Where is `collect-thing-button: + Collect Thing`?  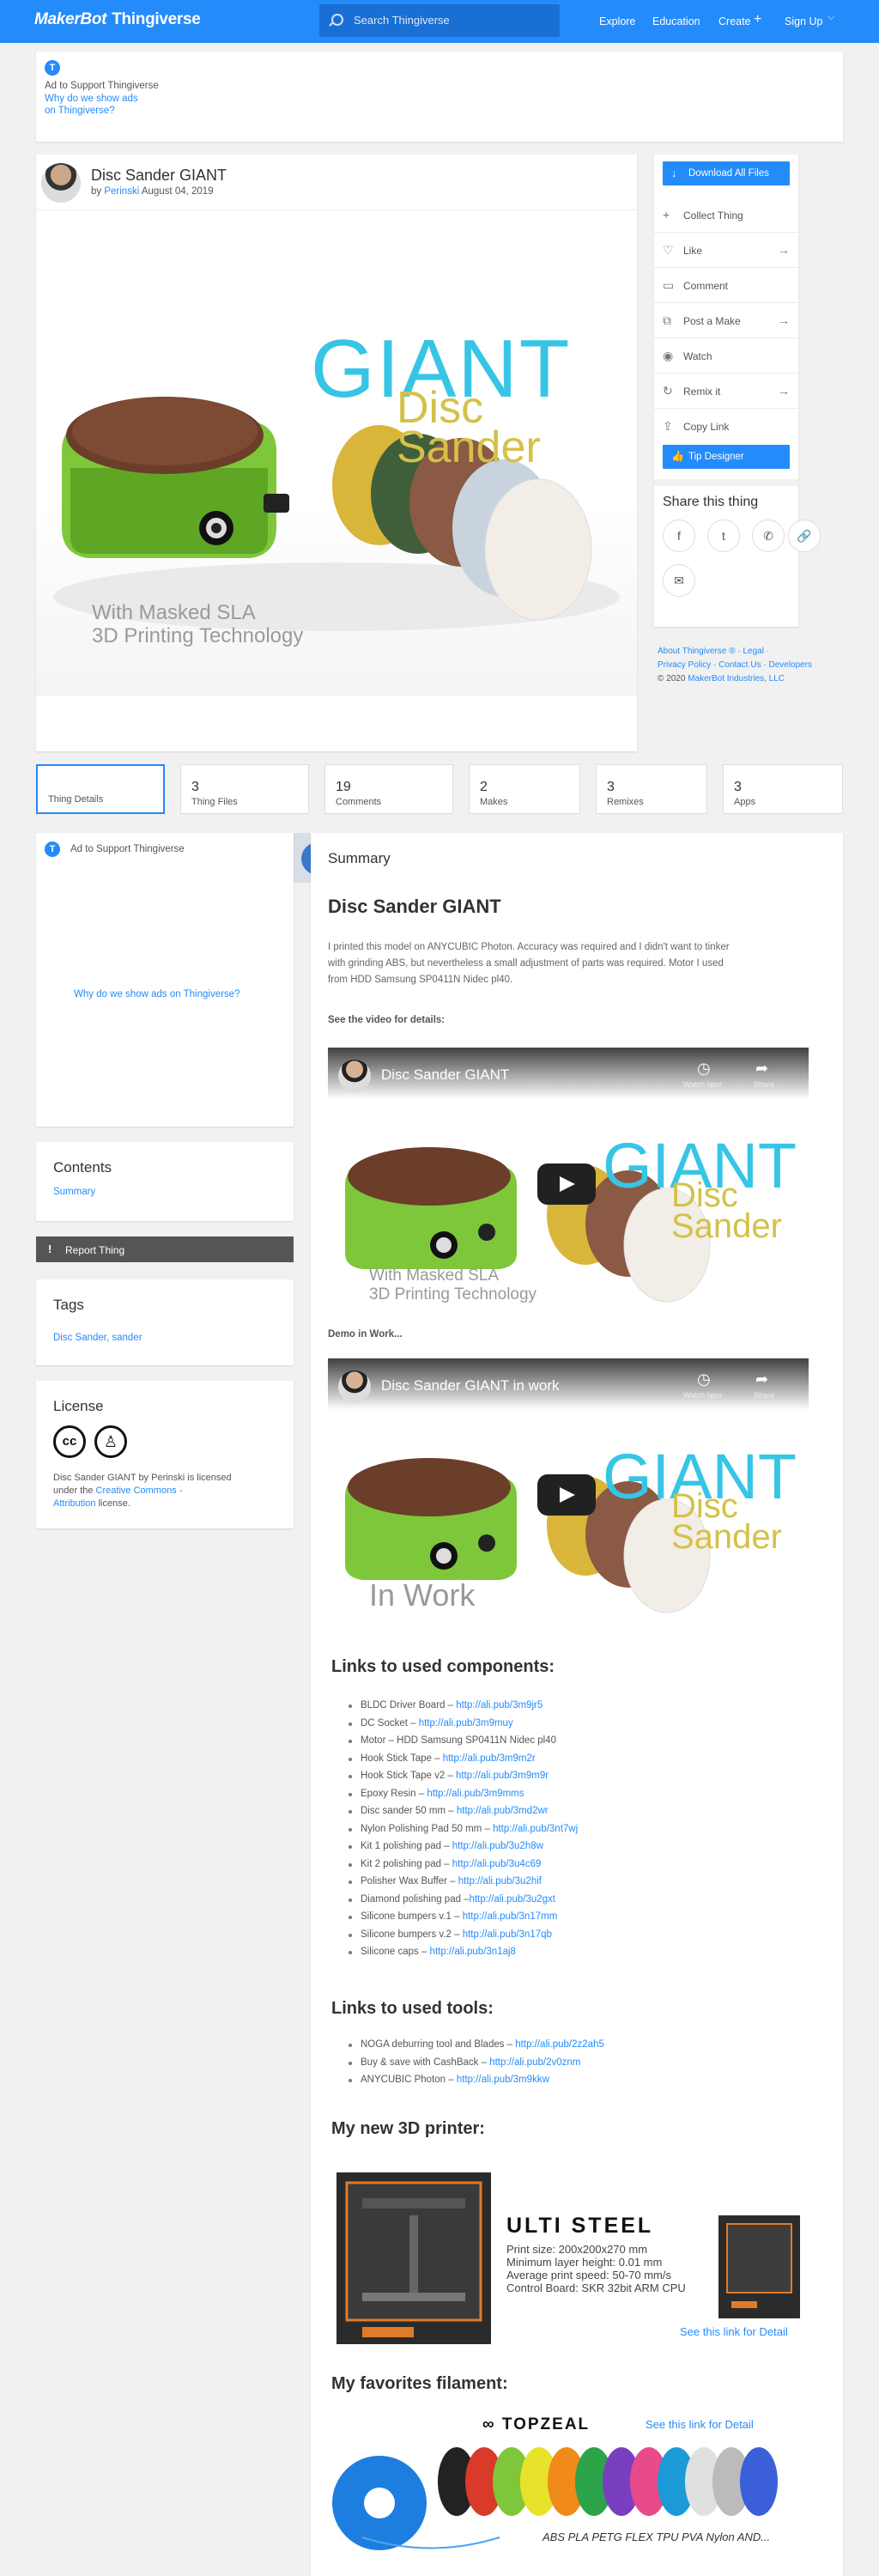
collect-thing-button: + Collect Thing is located at coordinates (726, 215).